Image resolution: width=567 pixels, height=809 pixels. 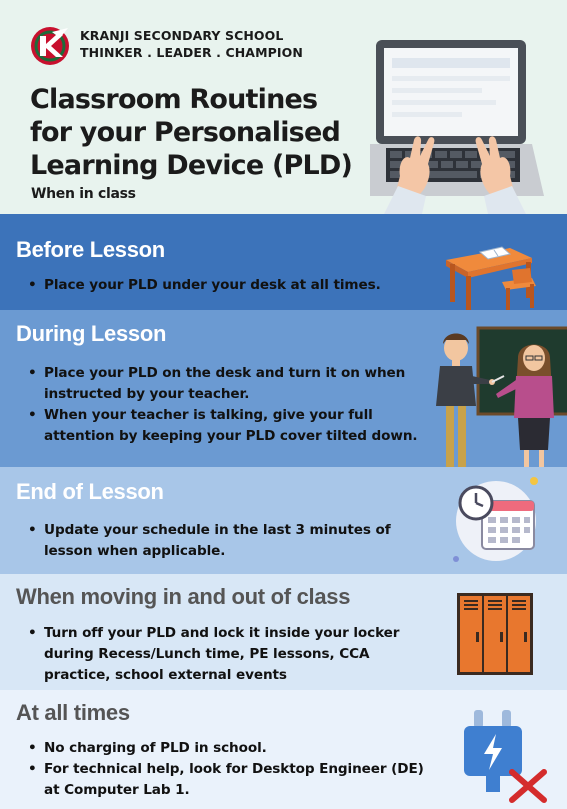 What do you see at coordinates (73, 712) in the screenshot?
I see `section-title-at-all-times: At all times` at bounding box center [73, 712].